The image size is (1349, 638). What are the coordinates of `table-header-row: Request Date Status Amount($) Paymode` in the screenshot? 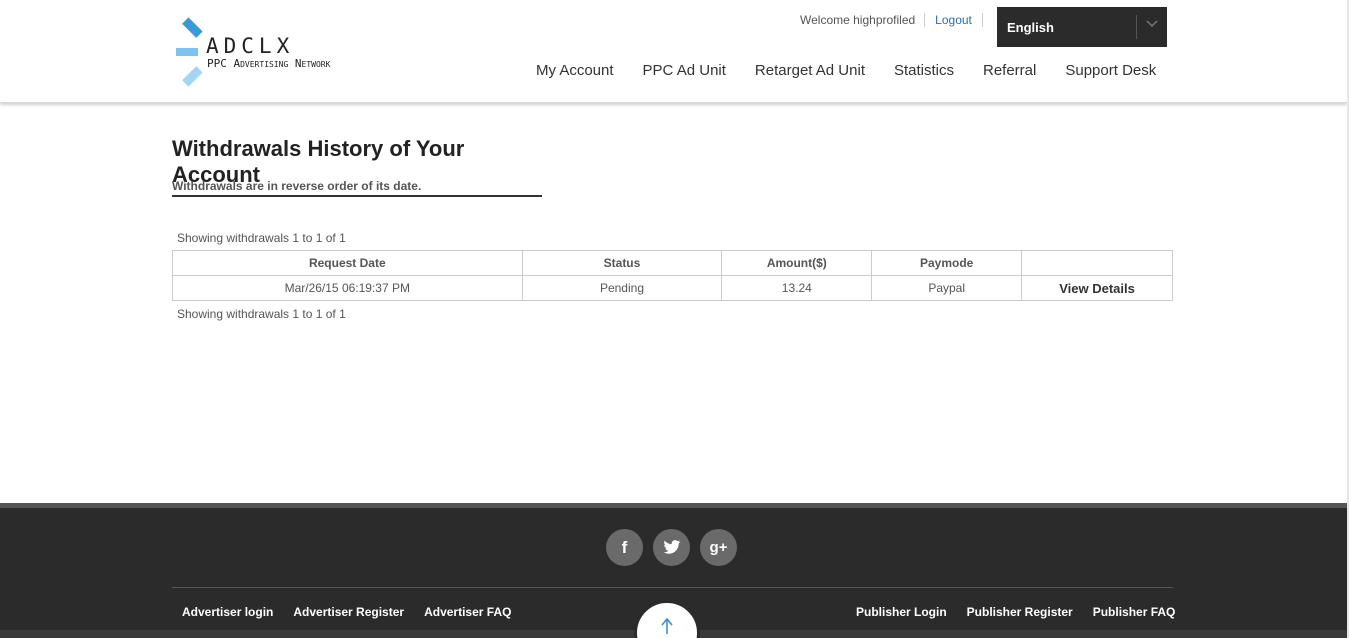 It's located at (672, 263).